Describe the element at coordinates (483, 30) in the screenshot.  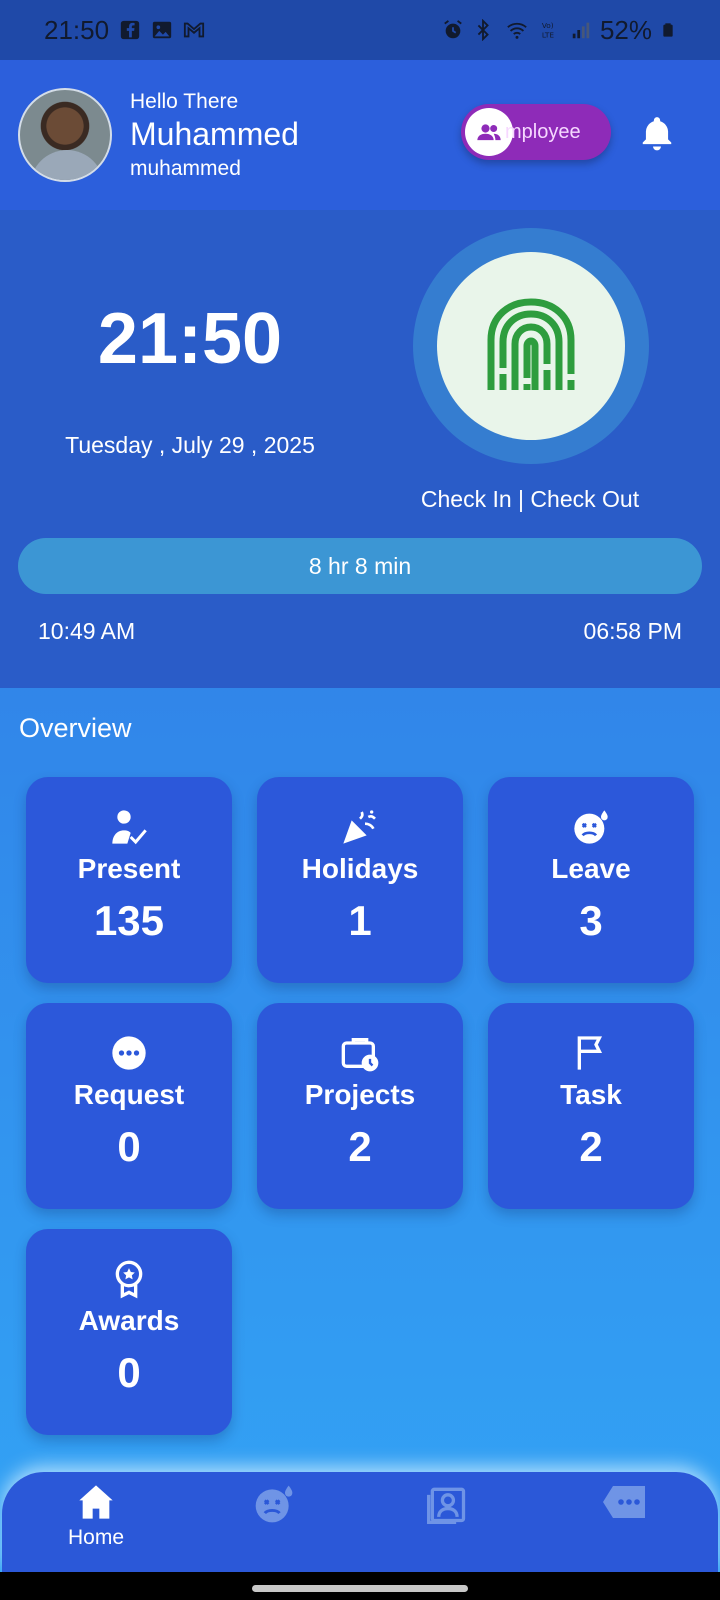
I see `bluetooth-icon` at that location.